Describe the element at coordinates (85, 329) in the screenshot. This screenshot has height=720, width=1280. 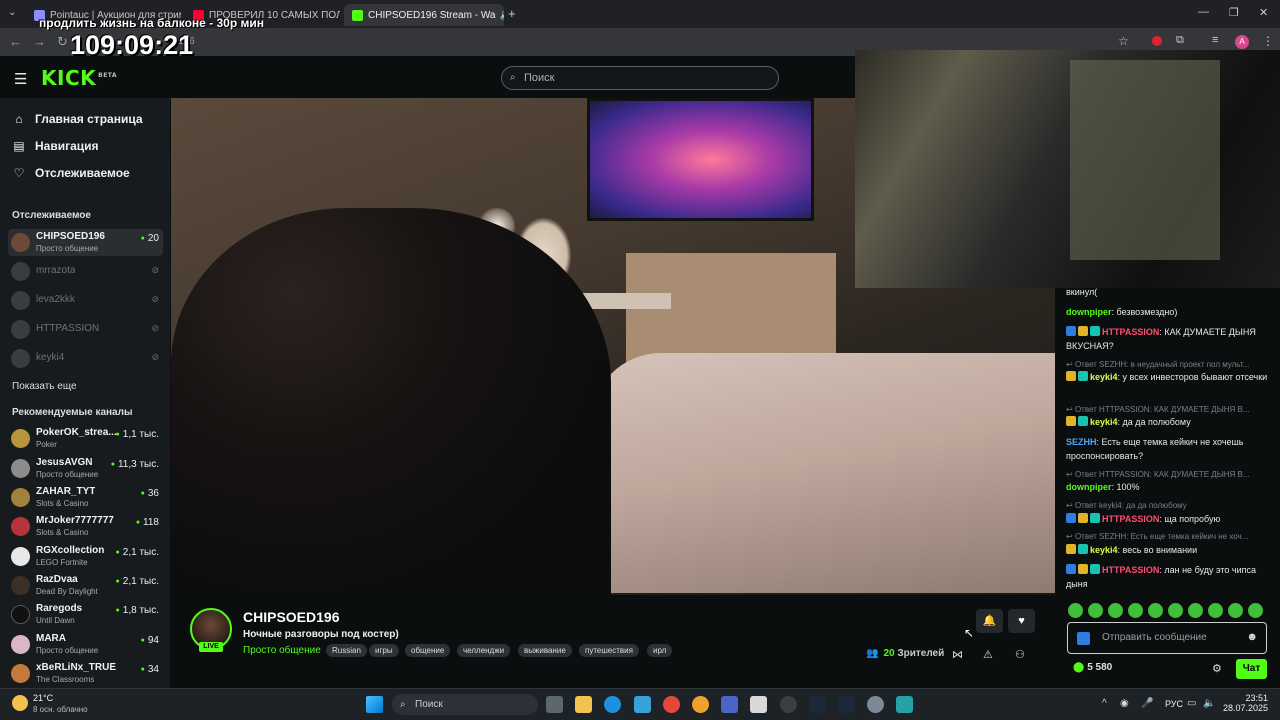
I see `following-channel-httpassion: HTTPASSION ⊘` at that location.